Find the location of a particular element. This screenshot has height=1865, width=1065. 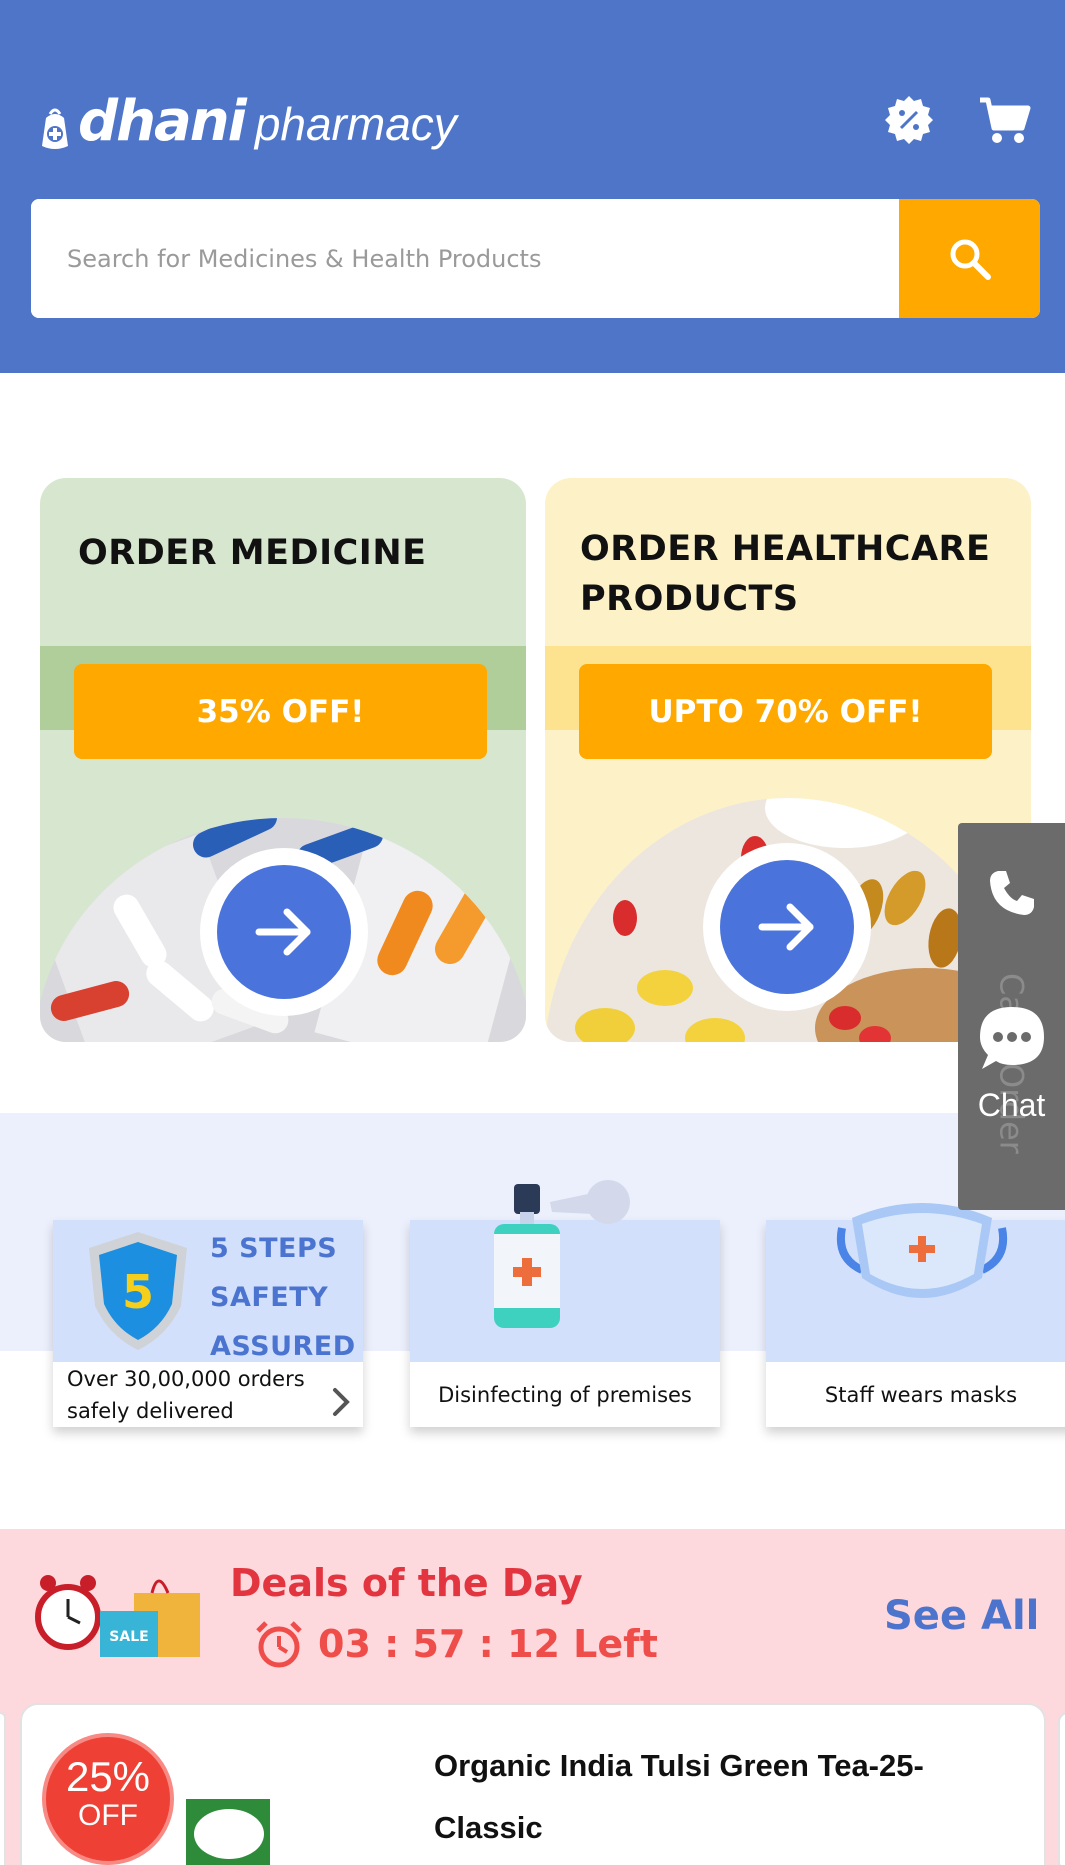

call-button is located at coordinates (1011, 893).